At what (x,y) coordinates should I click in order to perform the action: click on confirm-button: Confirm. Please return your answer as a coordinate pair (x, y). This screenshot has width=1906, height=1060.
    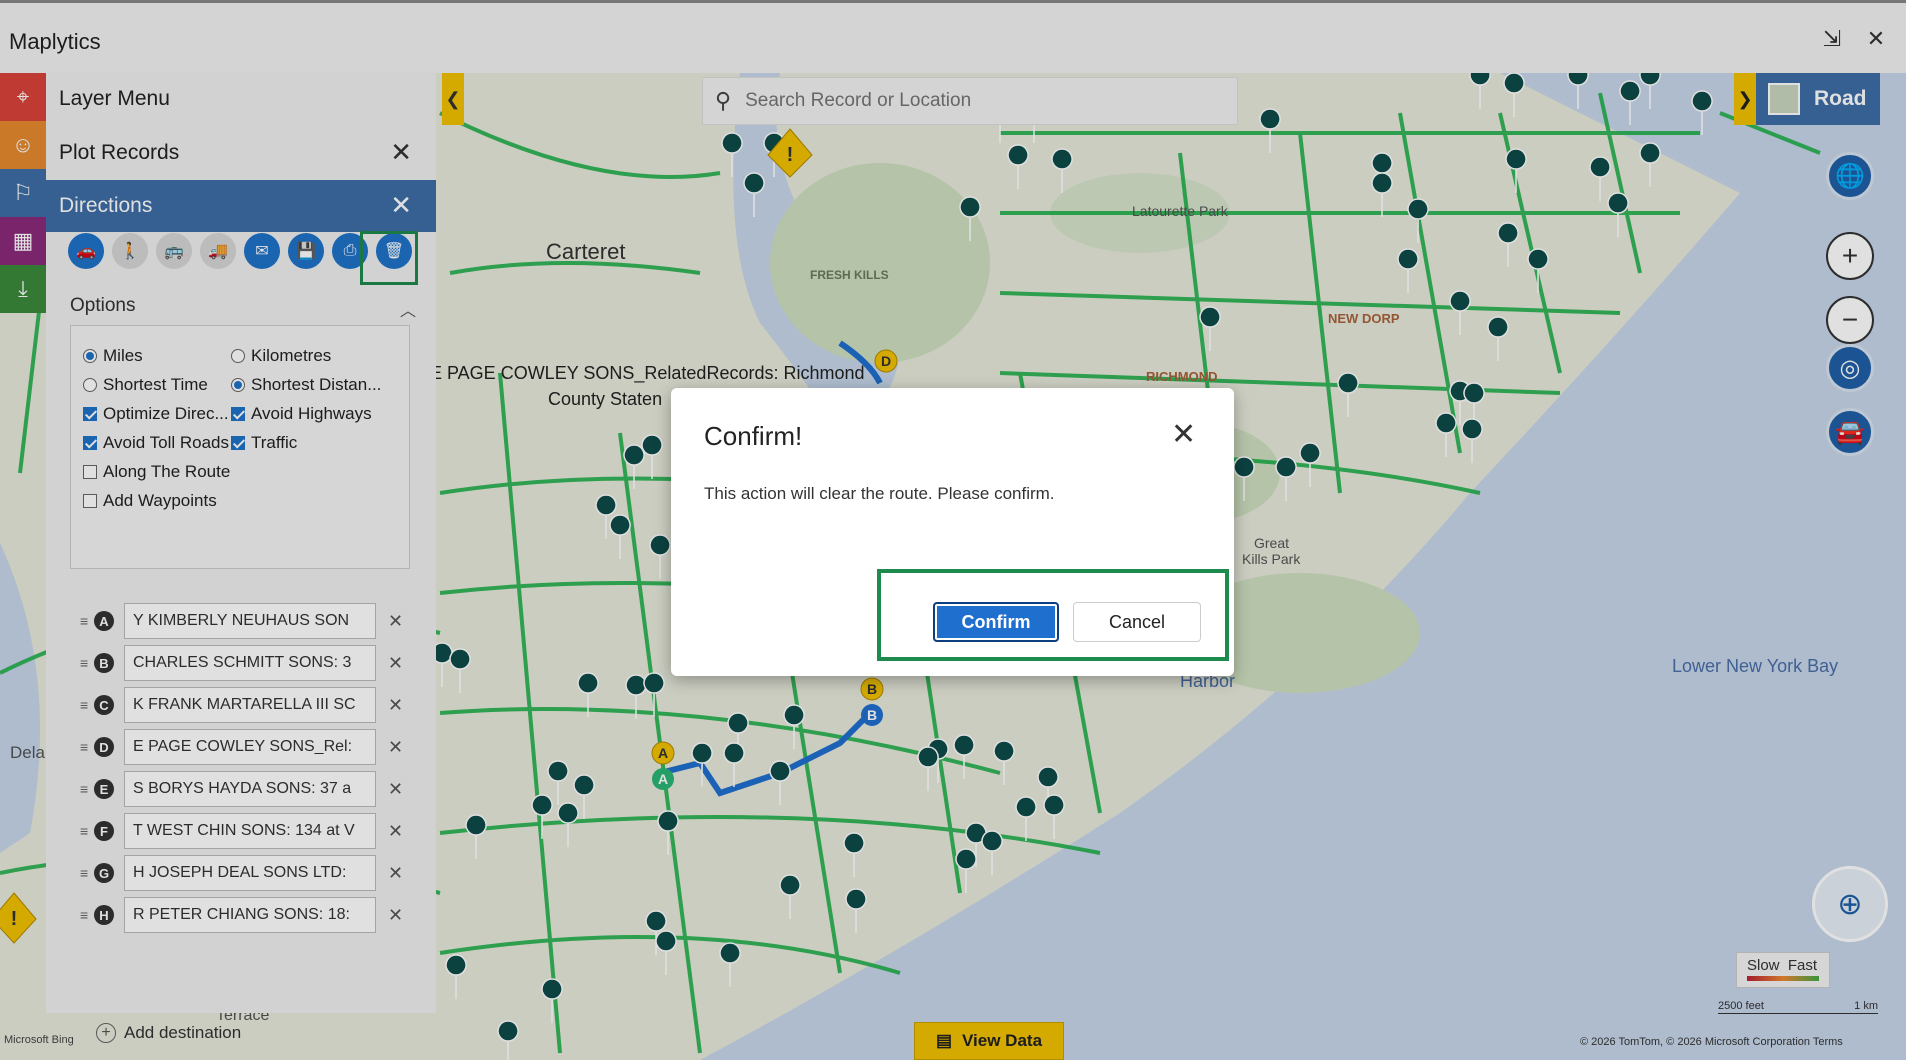
    Looking at the image, I should click on (996, 622).